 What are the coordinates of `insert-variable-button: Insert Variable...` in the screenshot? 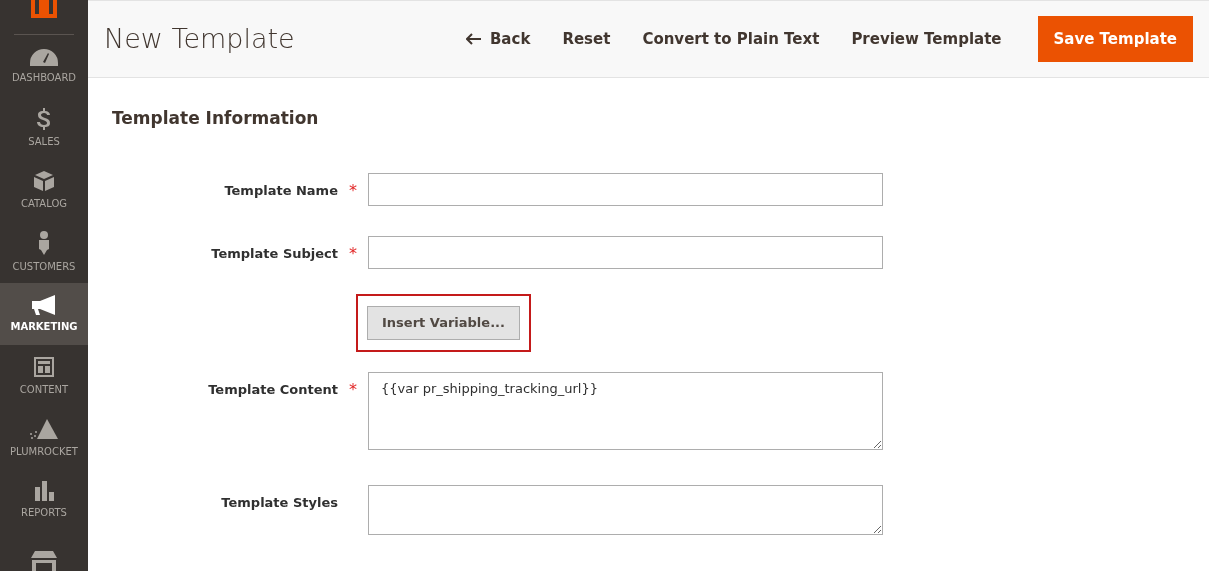 It's located at (443, 323).